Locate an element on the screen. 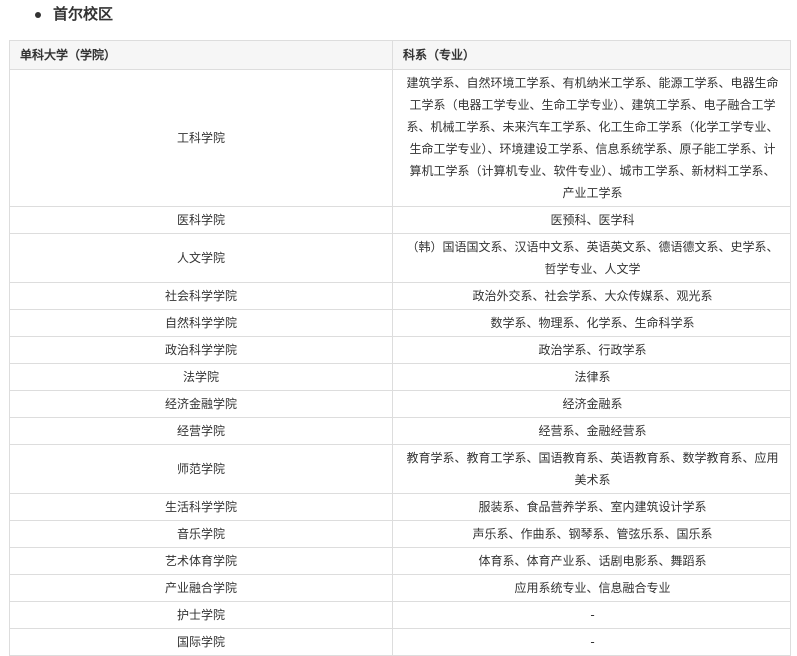 Image resolution: width=797 pixels, height=656 pixels. table-row: 社会科学学院 政治外交系、社会学系、大众传媒系、观光系 is located at coordinates (400, 296).